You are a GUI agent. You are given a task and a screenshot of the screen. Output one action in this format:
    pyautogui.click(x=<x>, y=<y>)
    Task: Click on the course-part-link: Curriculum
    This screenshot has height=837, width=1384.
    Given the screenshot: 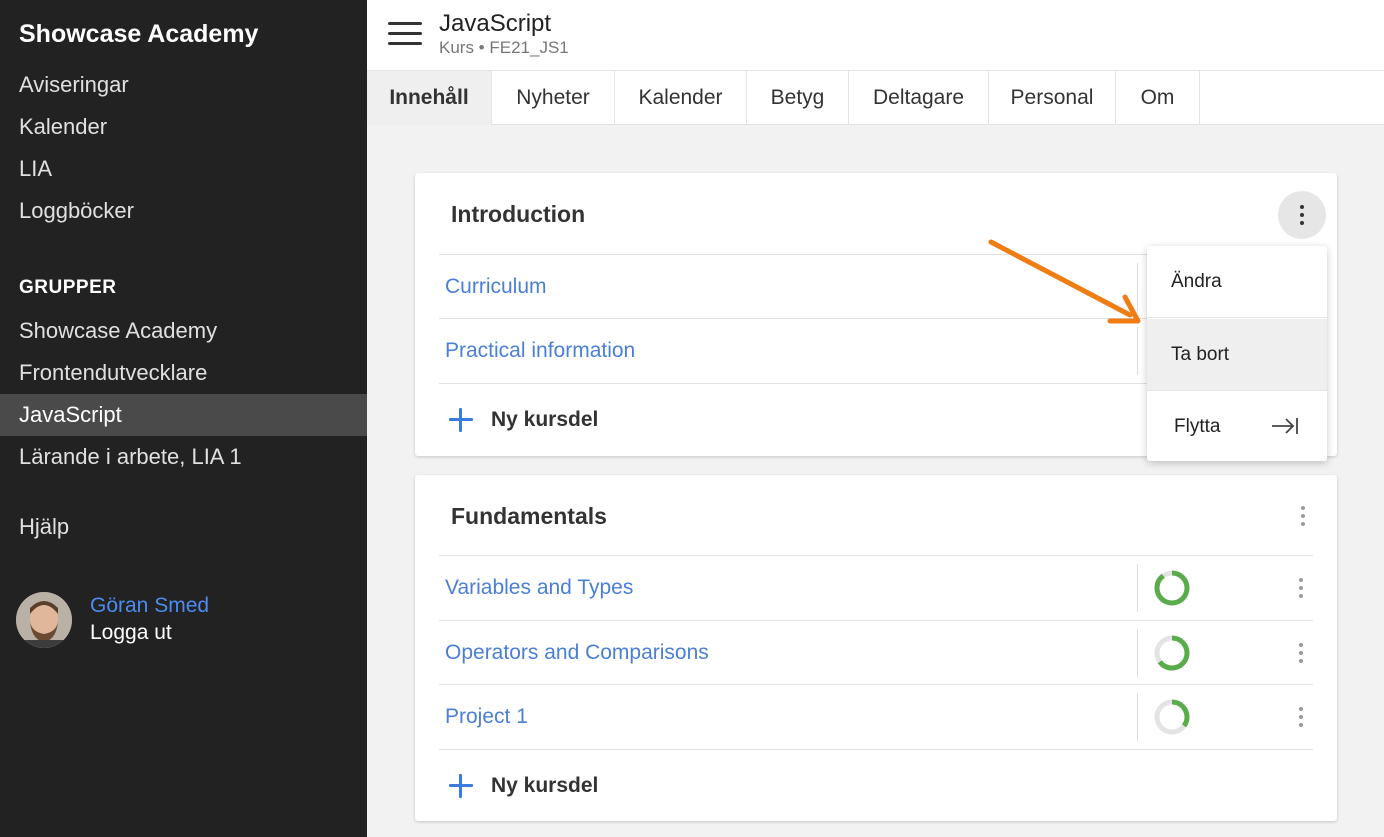 What is the action you would take?
    pyautogui.click(x=496, y=287)
    